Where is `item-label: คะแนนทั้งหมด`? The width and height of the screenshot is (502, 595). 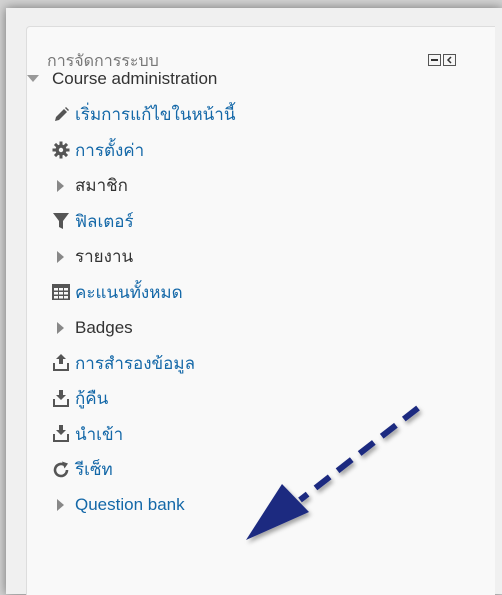
item-label: คะแนนทั้งหมด is located at coordinates (129, 292).